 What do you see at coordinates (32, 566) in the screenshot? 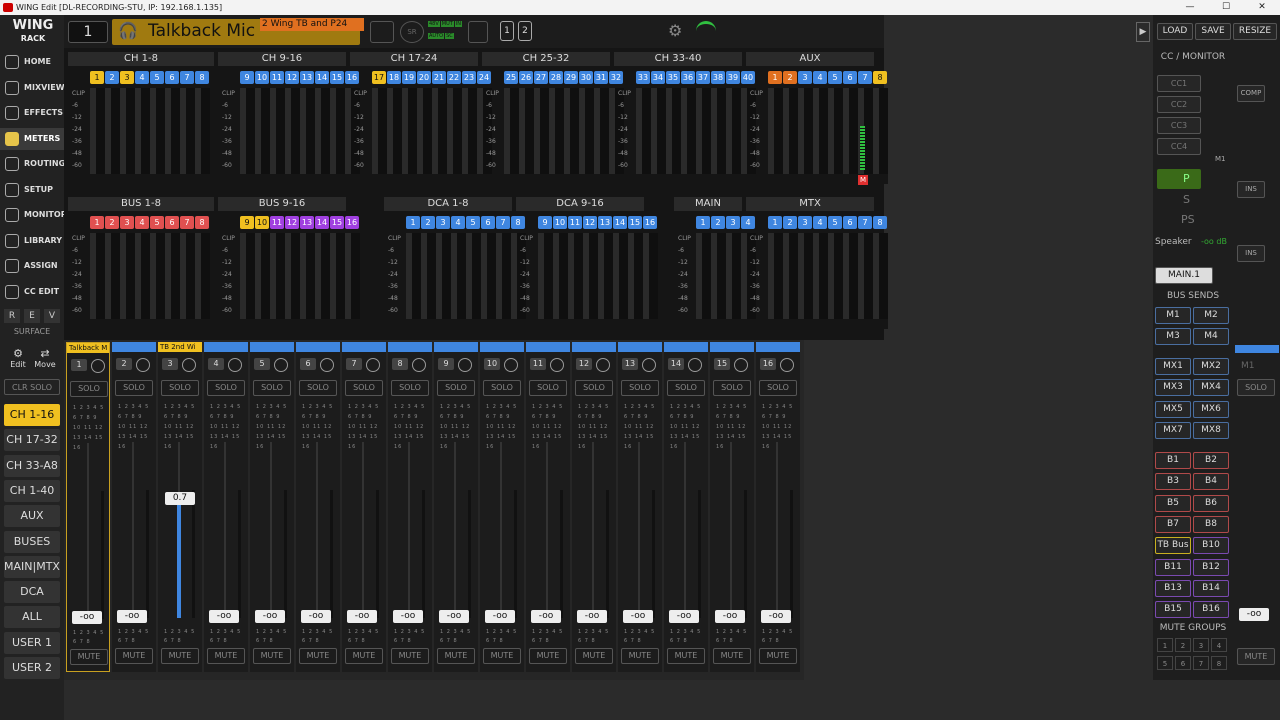
I see `bank-main-mtx: MAIN|MTX` at bounding box center [32, 566].